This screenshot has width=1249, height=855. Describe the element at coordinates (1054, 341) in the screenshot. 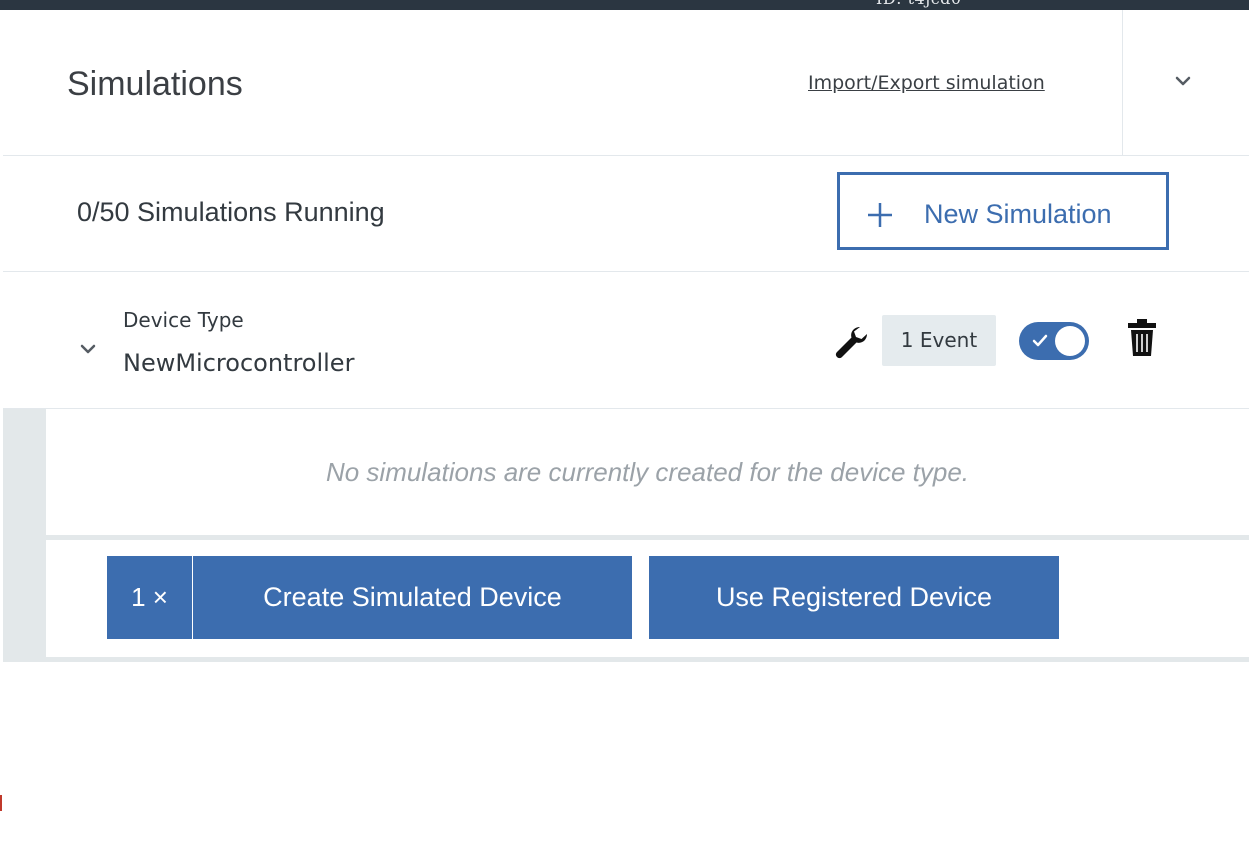

I see `device-type-toggle` at that location.